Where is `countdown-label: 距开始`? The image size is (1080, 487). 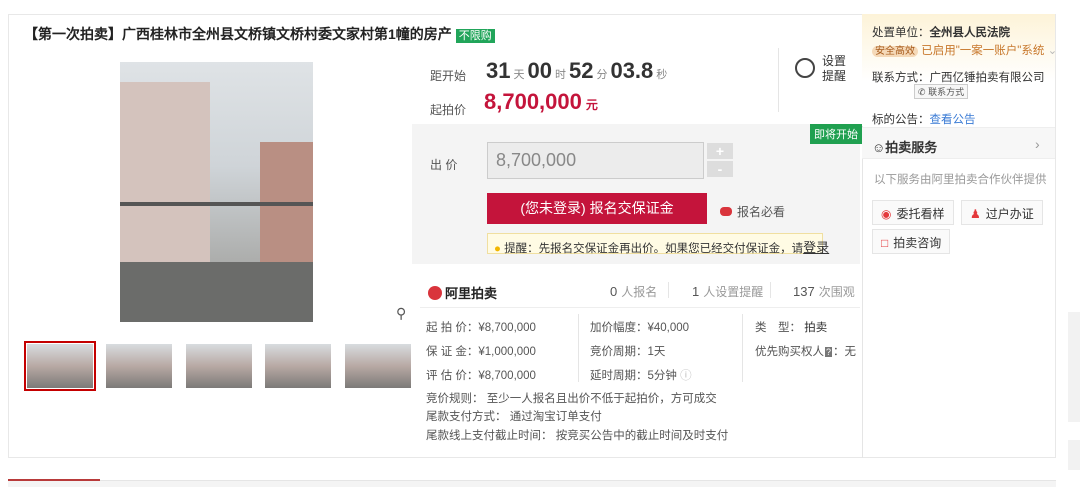 countdown-label: 距开始 is located at coordinates (448, 76).